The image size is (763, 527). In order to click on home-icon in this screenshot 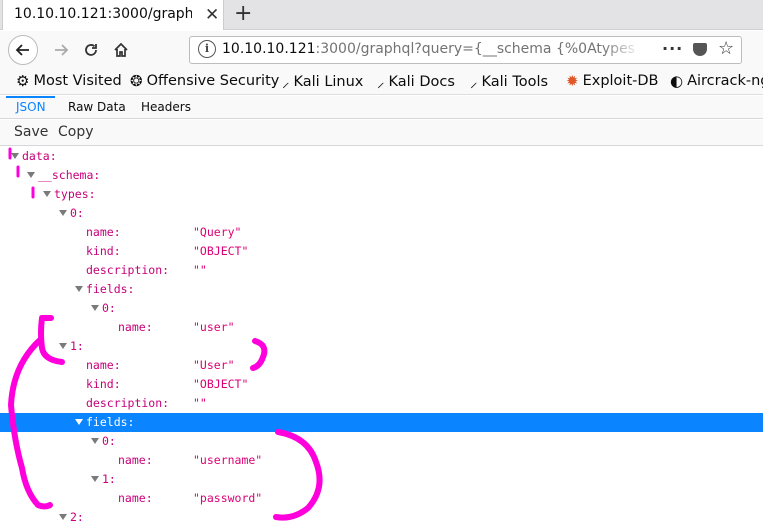, I will do `click(121, 49)`.